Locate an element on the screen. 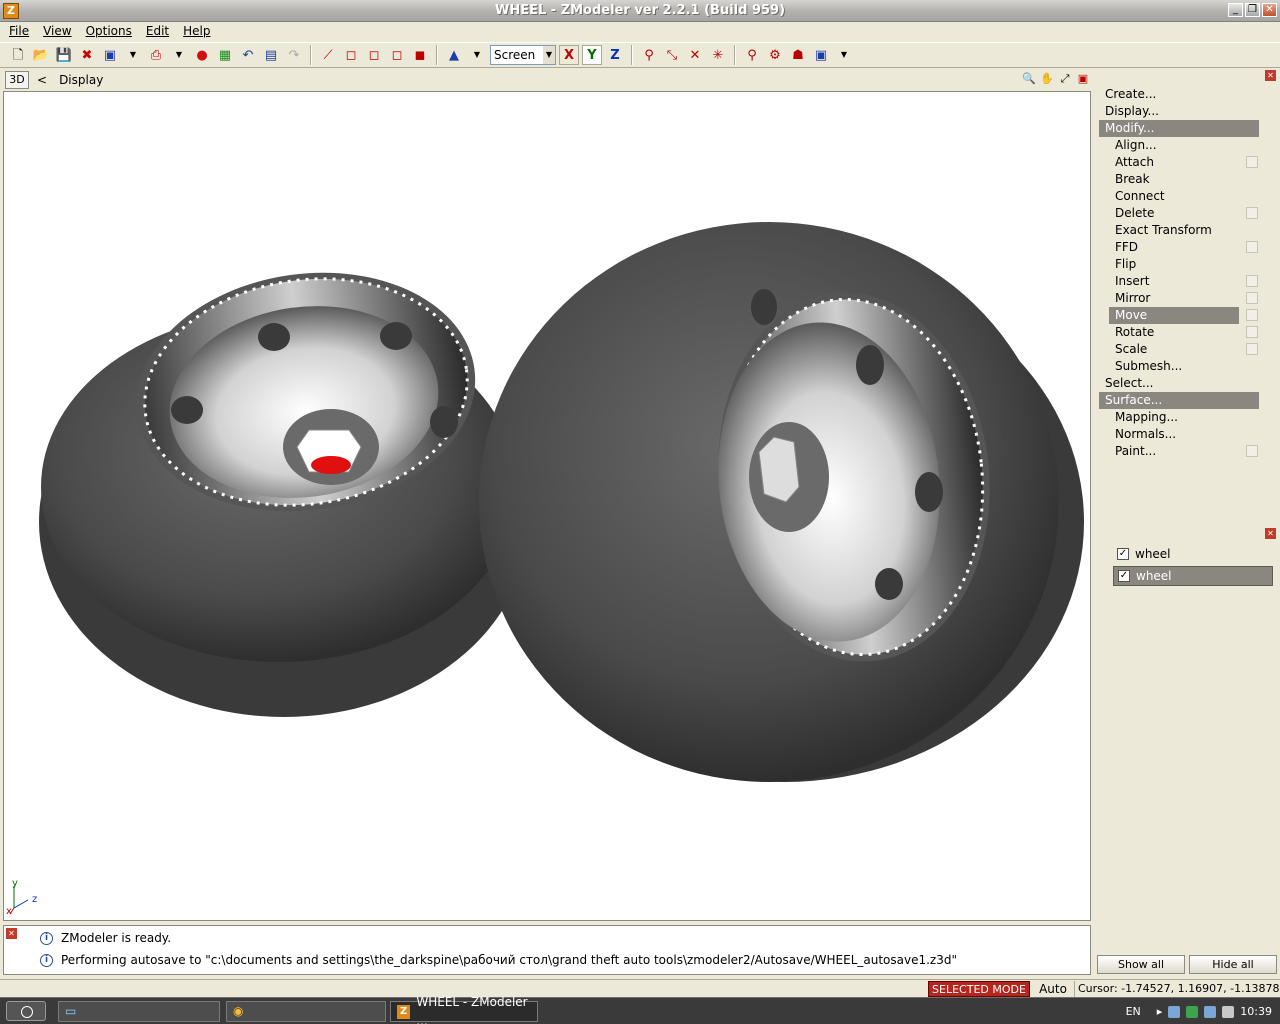  command-item-mirror: Mirror is located at coordinates (1174, 298).